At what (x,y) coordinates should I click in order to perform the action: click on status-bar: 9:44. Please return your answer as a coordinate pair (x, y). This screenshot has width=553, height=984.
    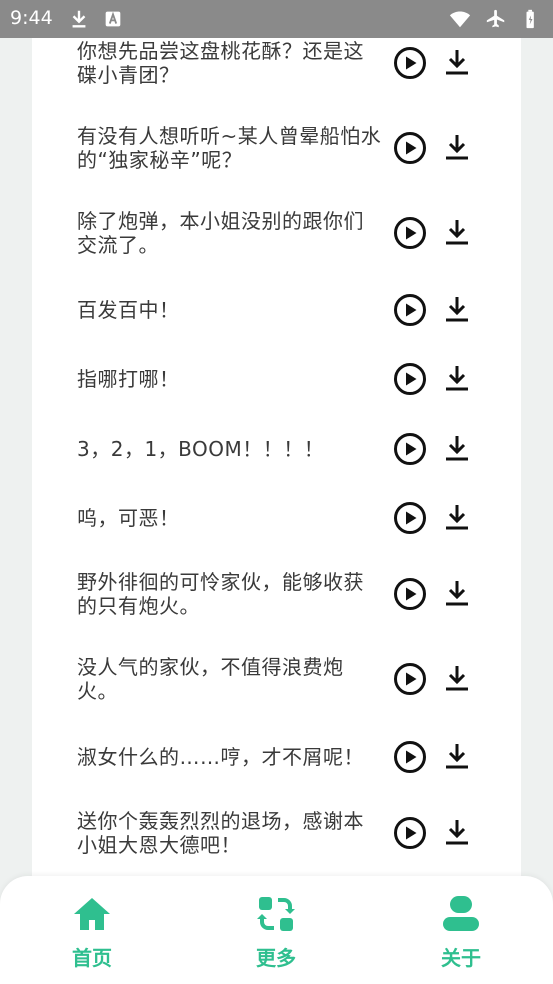
    Looking at the image, I should click on (276, 19).